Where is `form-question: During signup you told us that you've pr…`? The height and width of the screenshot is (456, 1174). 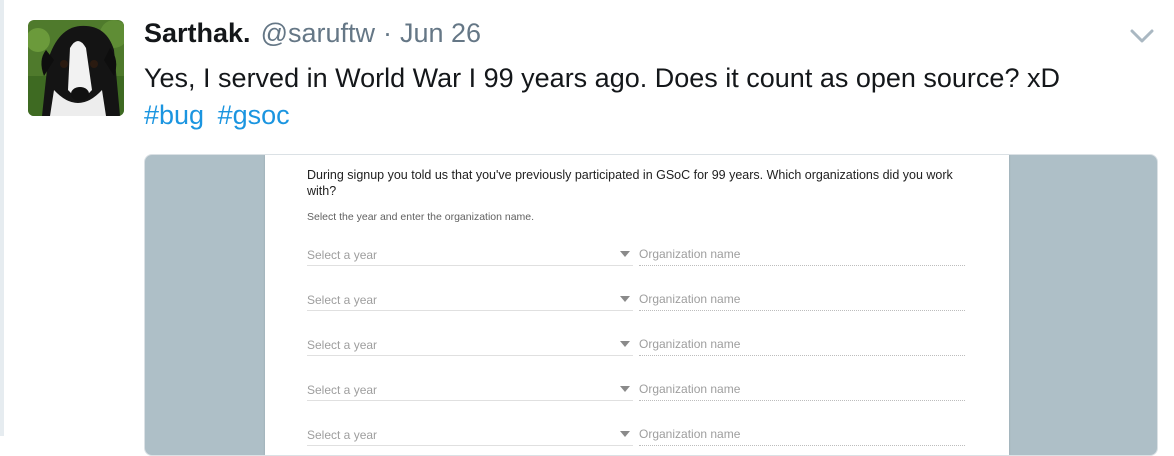 form-question: During signup you told us that you've pr… is located at coordinates (630, 183).